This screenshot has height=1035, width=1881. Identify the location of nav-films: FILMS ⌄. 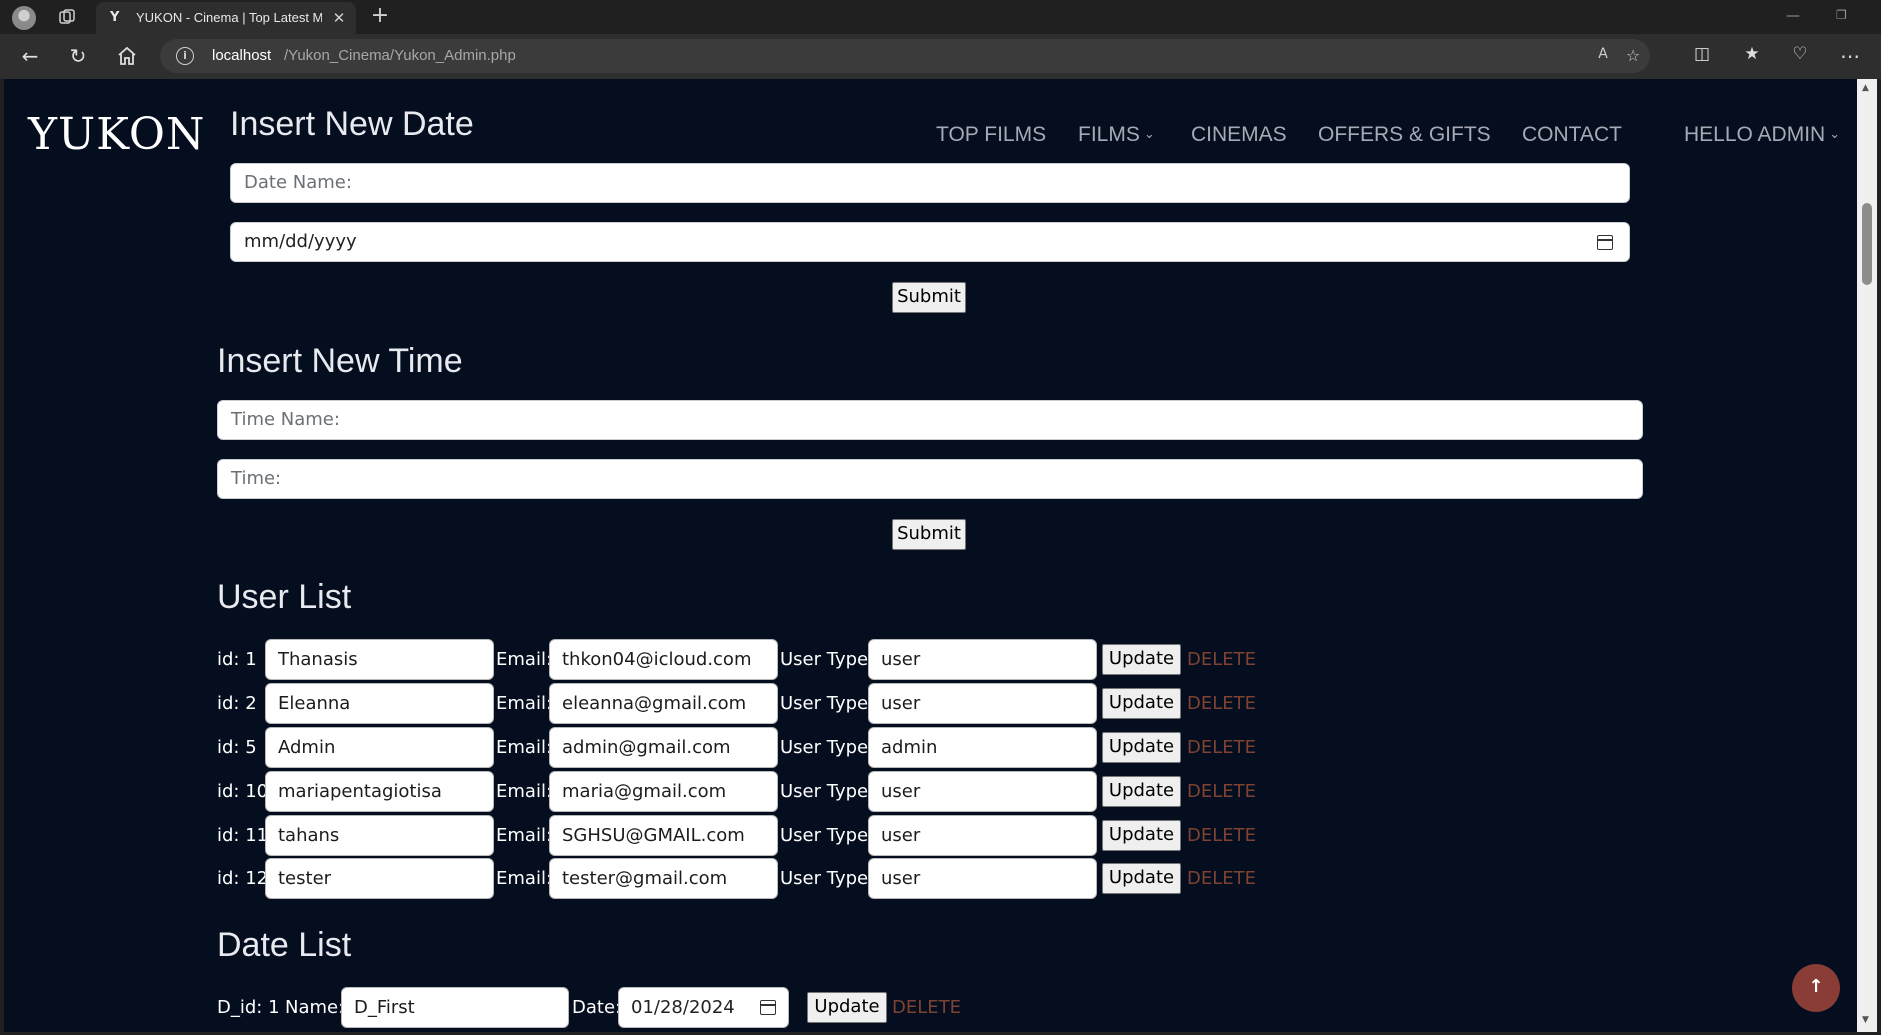
(1116, 135).